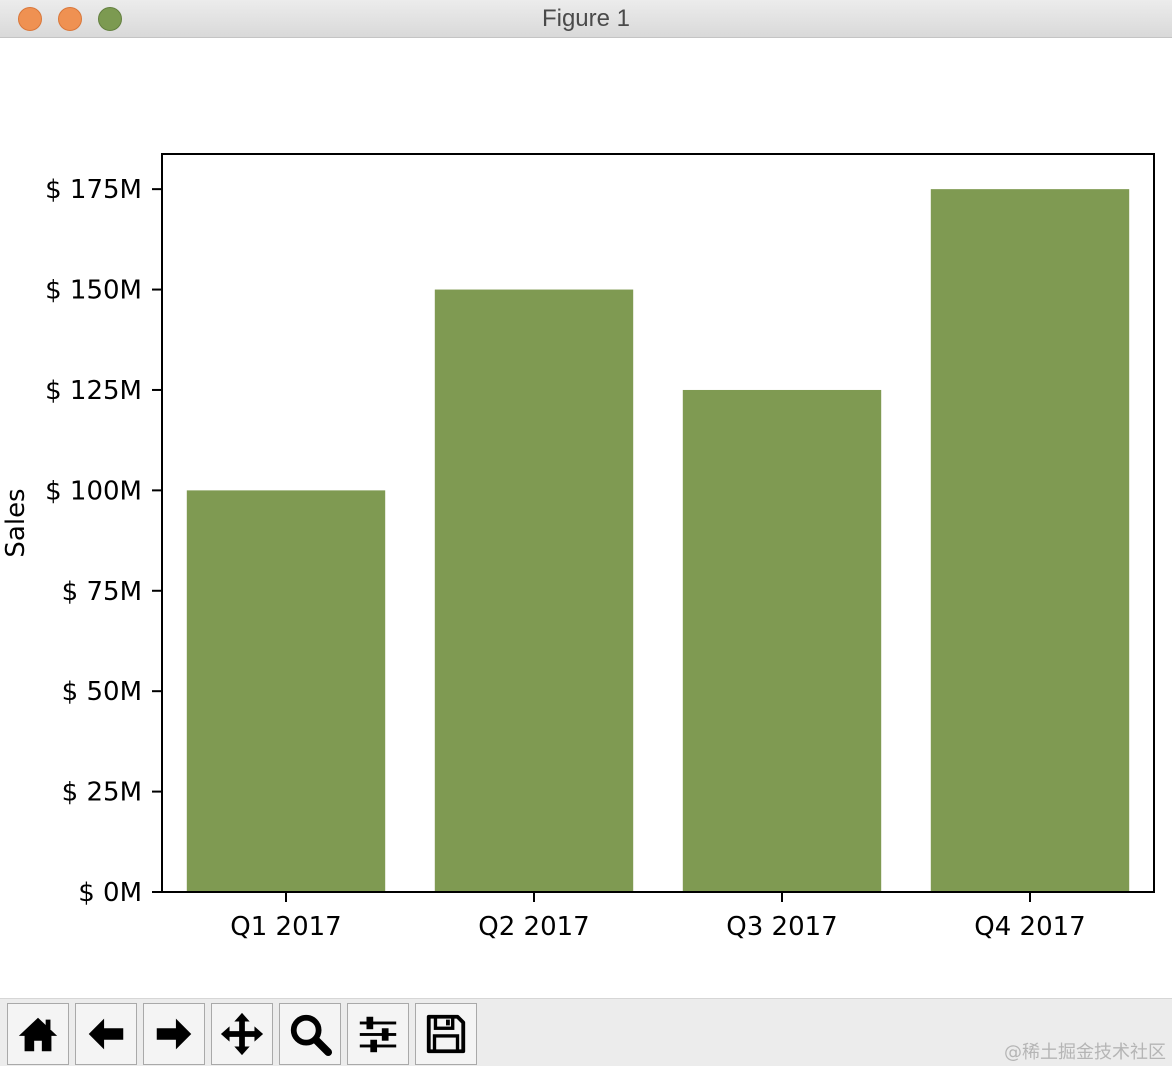 This screenshot has height=1066, width=1172. I want to click on arrow-right-icon, so click(174, 1034).